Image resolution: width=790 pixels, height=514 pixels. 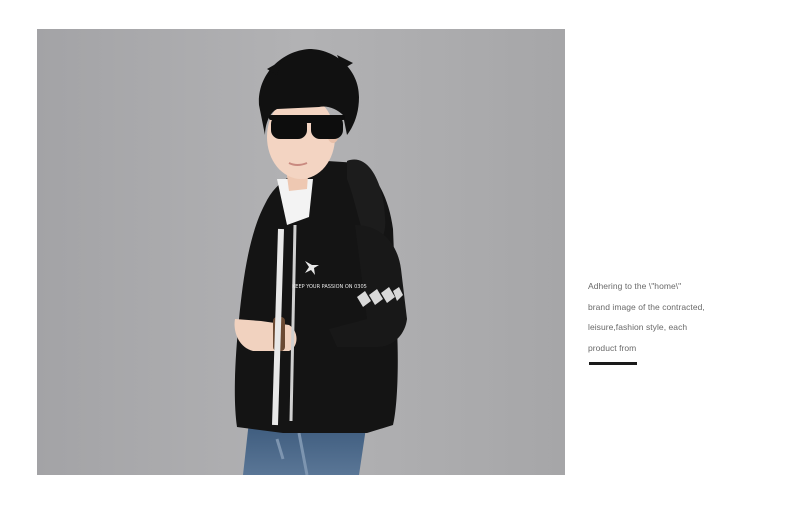 I want to click on jacket-print-text: KEEP YOUR PASSION ON 0305, so click(x=329, y=287).